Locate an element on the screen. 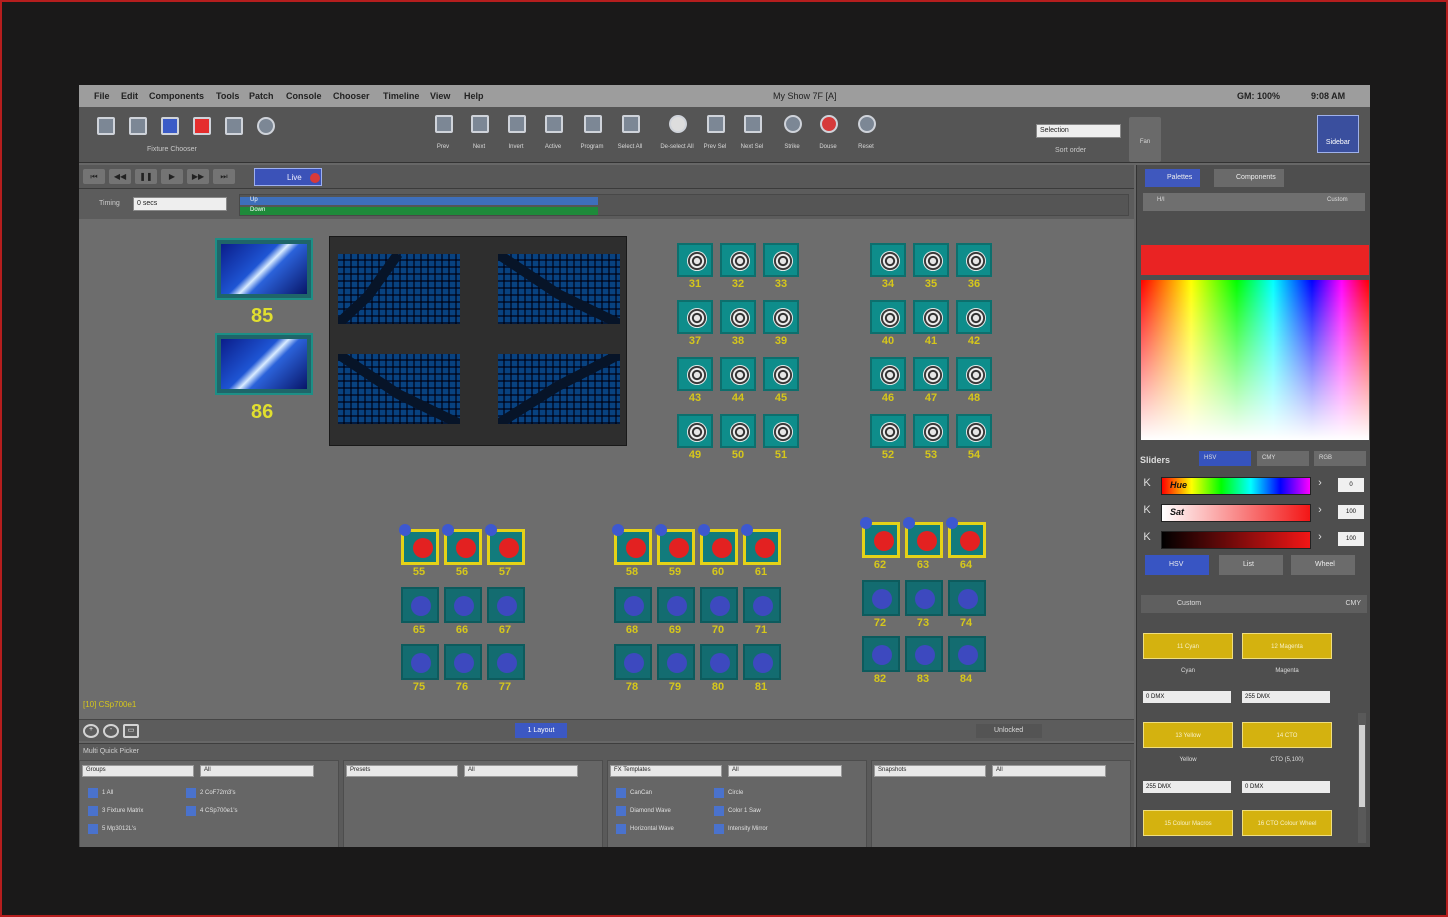 The image size is (1448, 917). layout-tab: 1 Layout is located at coordinates (541, 730).